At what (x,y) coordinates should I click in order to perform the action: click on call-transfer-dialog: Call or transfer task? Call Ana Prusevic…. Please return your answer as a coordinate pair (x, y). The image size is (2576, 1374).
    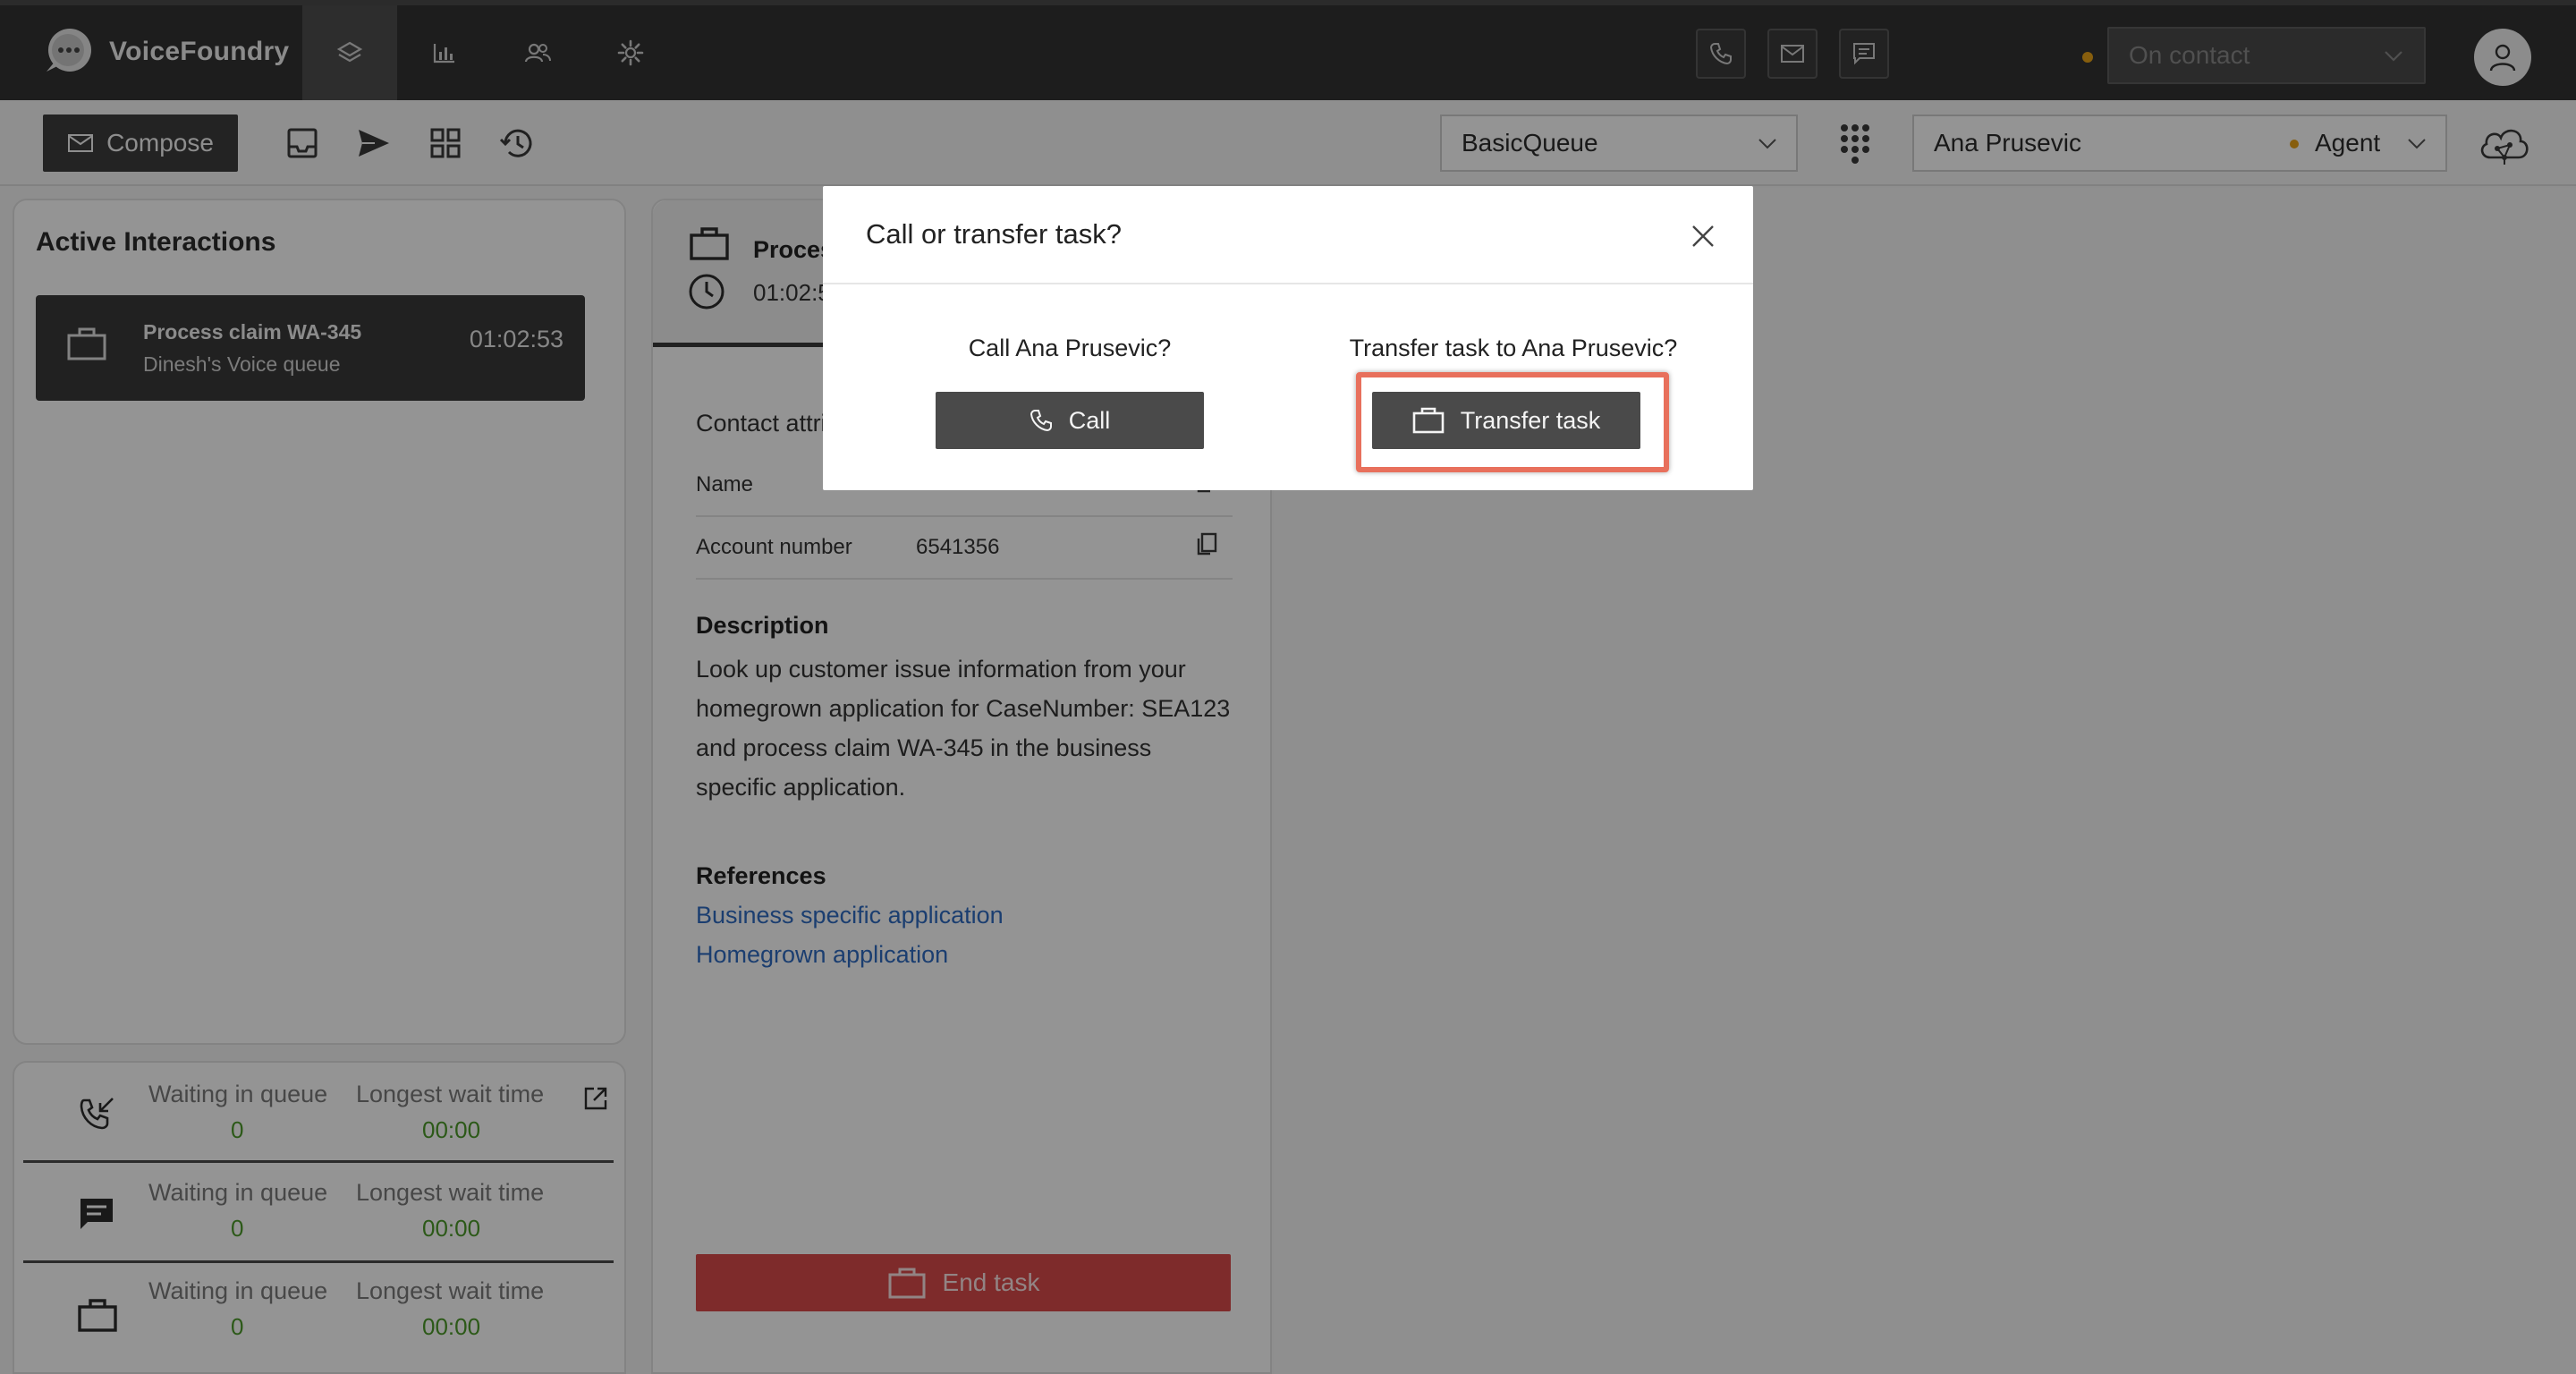
    Looking at the image, I should click on (1288, 338).